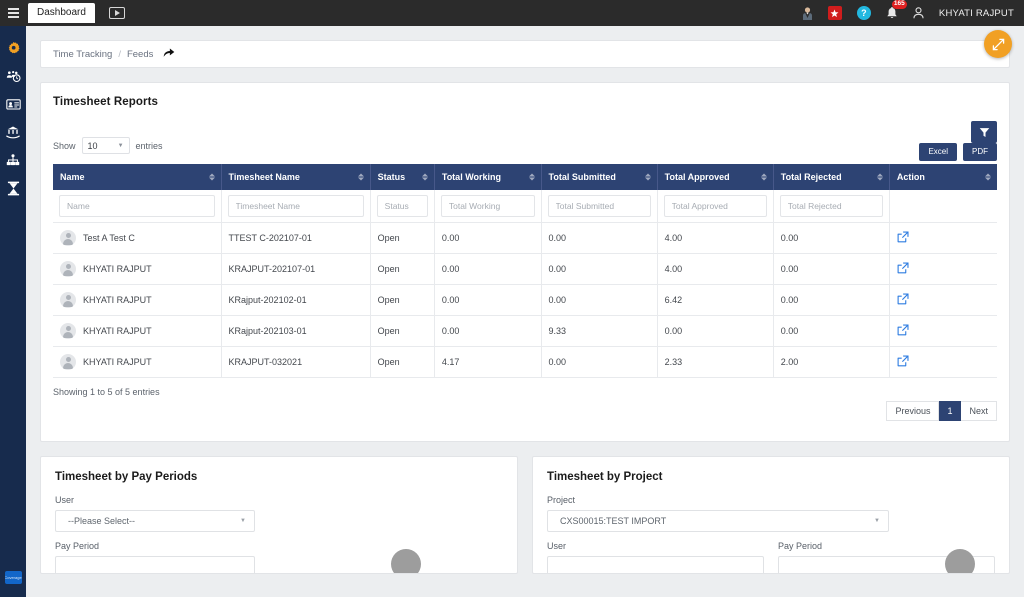  I want to click on column-header-total-working: Total Working, so click(488, 177).